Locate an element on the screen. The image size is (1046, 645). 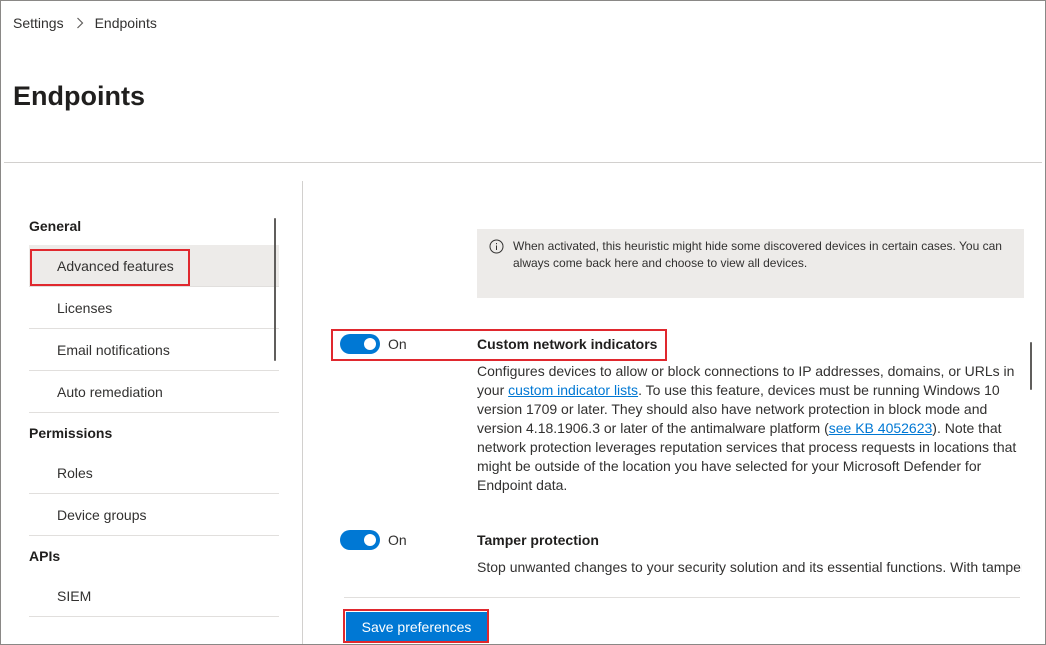
nav-group-apis: APIs is located at coordinates (45, 556).